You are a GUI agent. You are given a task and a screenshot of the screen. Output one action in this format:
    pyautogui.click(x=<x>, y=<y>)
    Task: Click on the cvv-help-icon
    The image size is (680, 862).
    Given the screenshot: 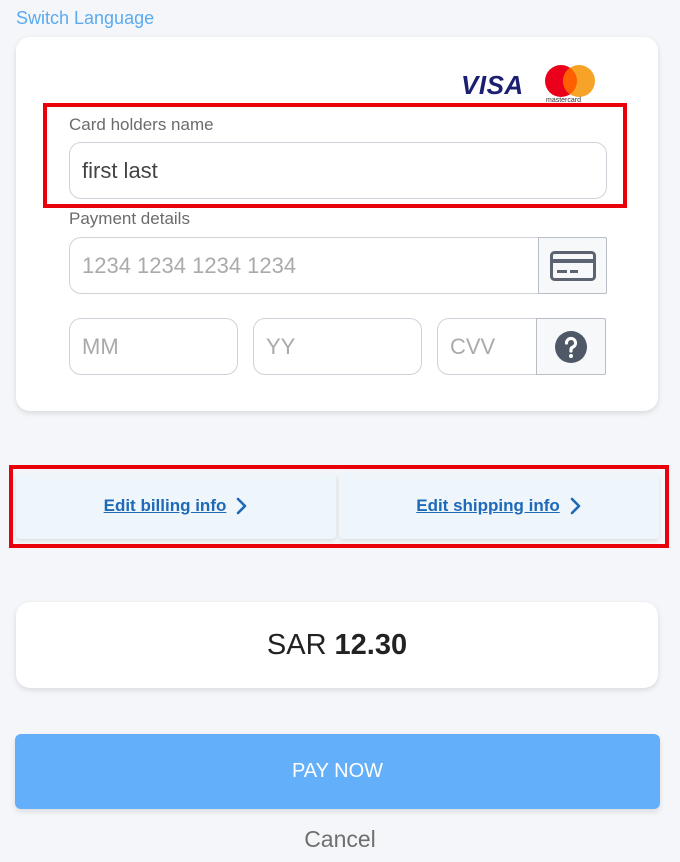 What is the action you would take?
    pyautogui.click(x=571, y=346)
    